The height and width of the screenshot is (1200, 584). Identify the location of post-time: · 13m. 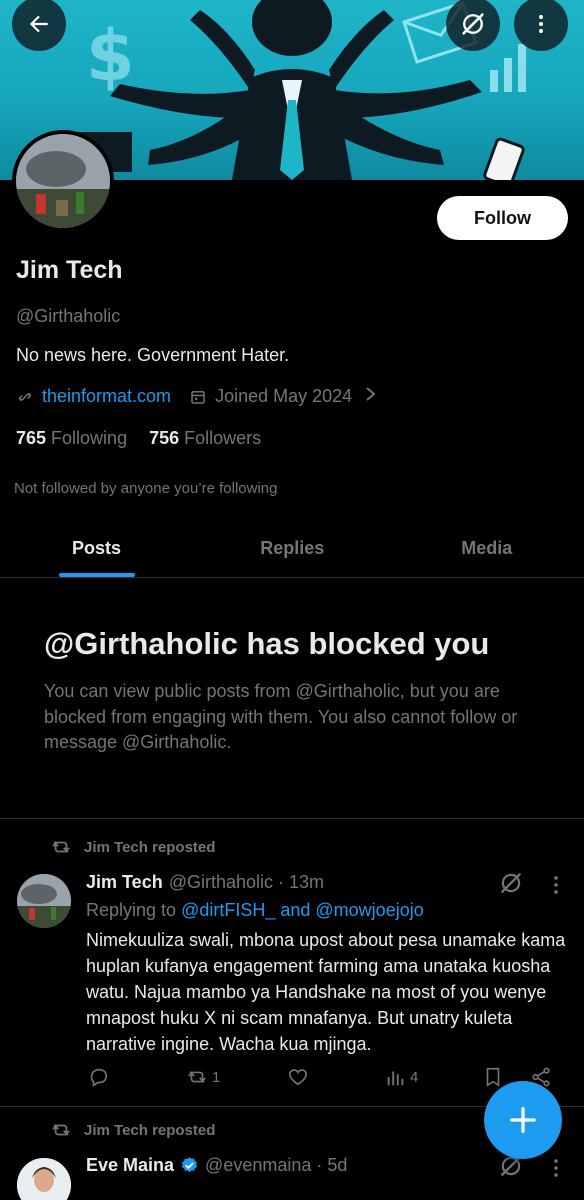
(301, 882).